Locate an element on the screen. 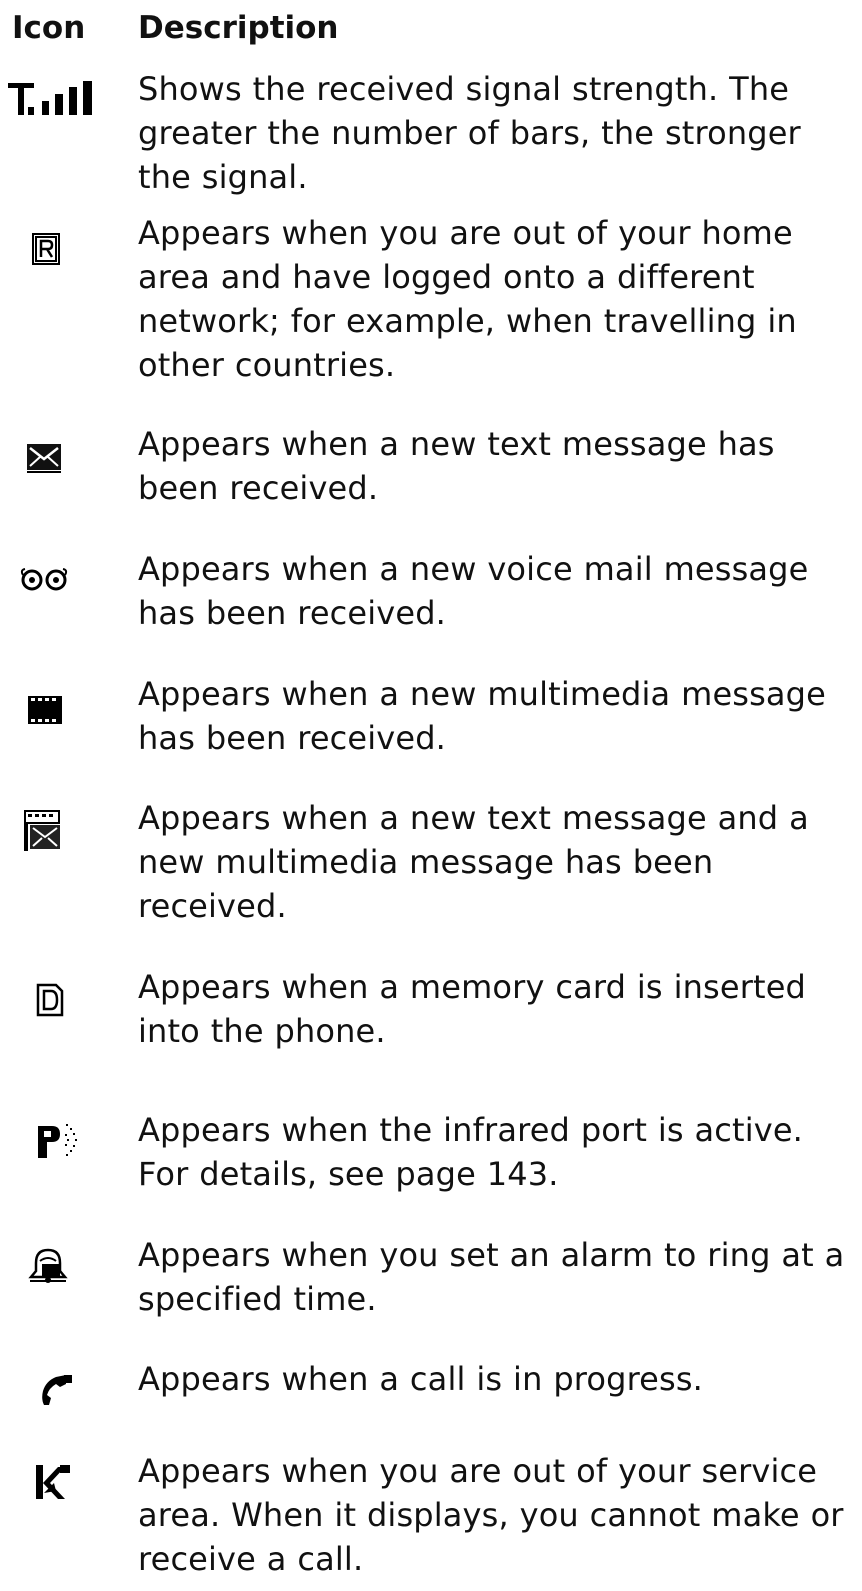 This screenshot has height=1591, width=862. icon-column-header: Icon is located at coordinates (49, 28).